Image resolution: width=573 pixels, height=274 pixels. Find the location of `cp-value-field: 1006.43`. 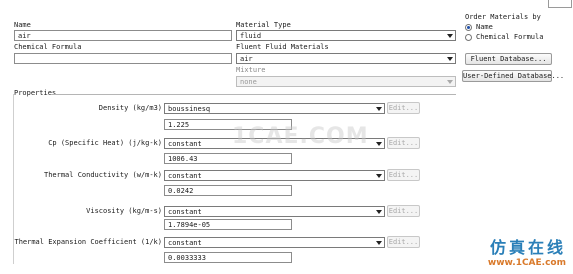

cp-value-field: 1006.43 is located at coordinates (228, 158).